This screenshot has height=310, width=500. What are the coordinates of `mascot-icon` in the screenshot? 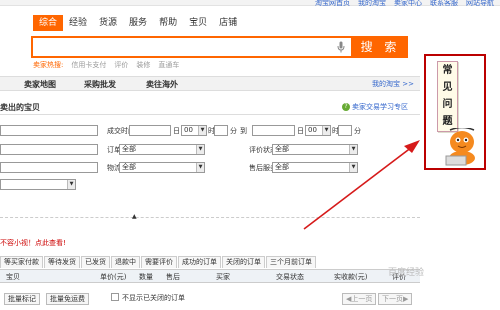 It's located at (460, 147).